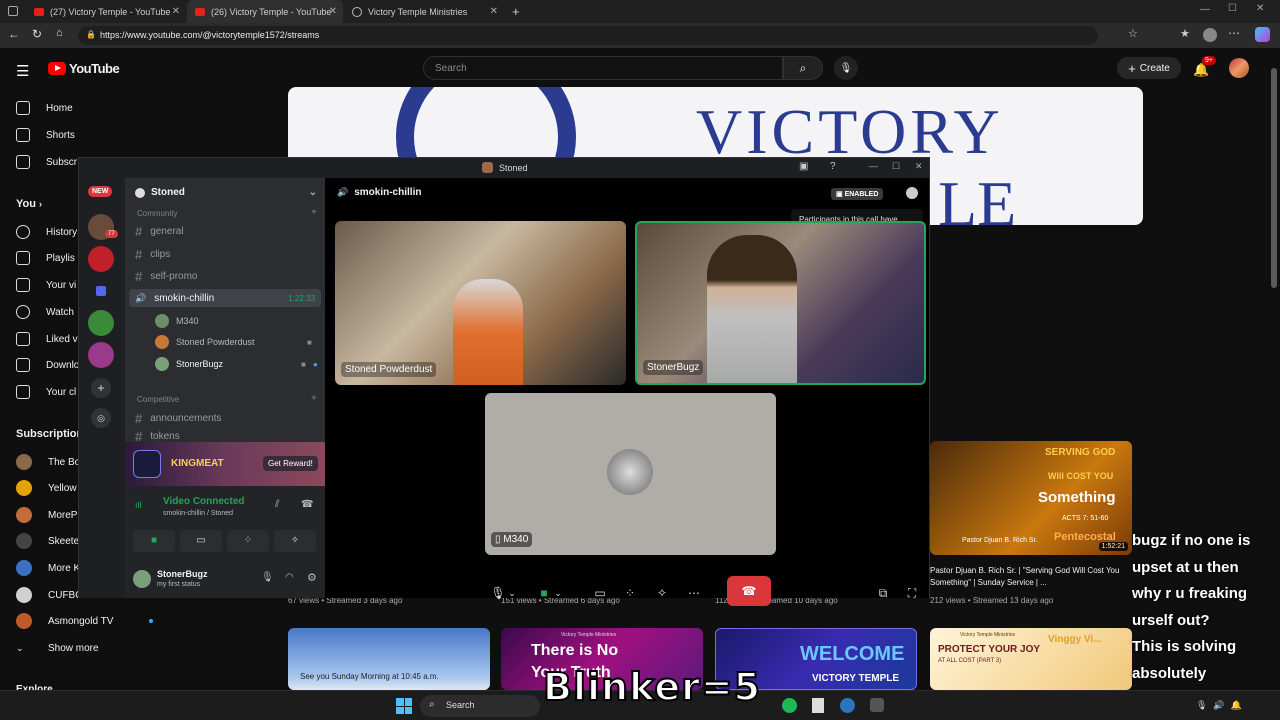  Describe the element at coordinates (158, 399) in the screenshot. I see `category-label: Competitive` at that location.